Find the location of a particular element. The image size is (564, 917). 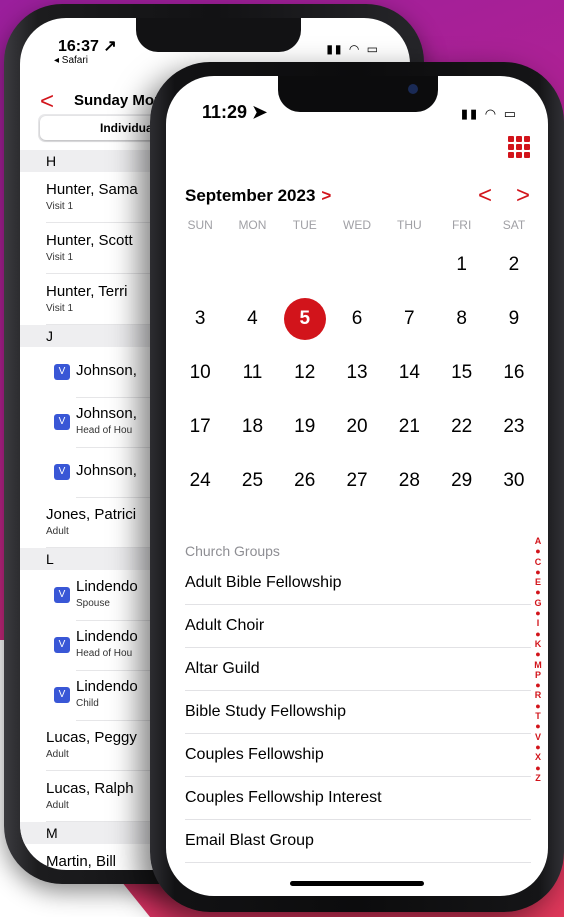

calendar-day: 26 is located at coordinates (305, 481).